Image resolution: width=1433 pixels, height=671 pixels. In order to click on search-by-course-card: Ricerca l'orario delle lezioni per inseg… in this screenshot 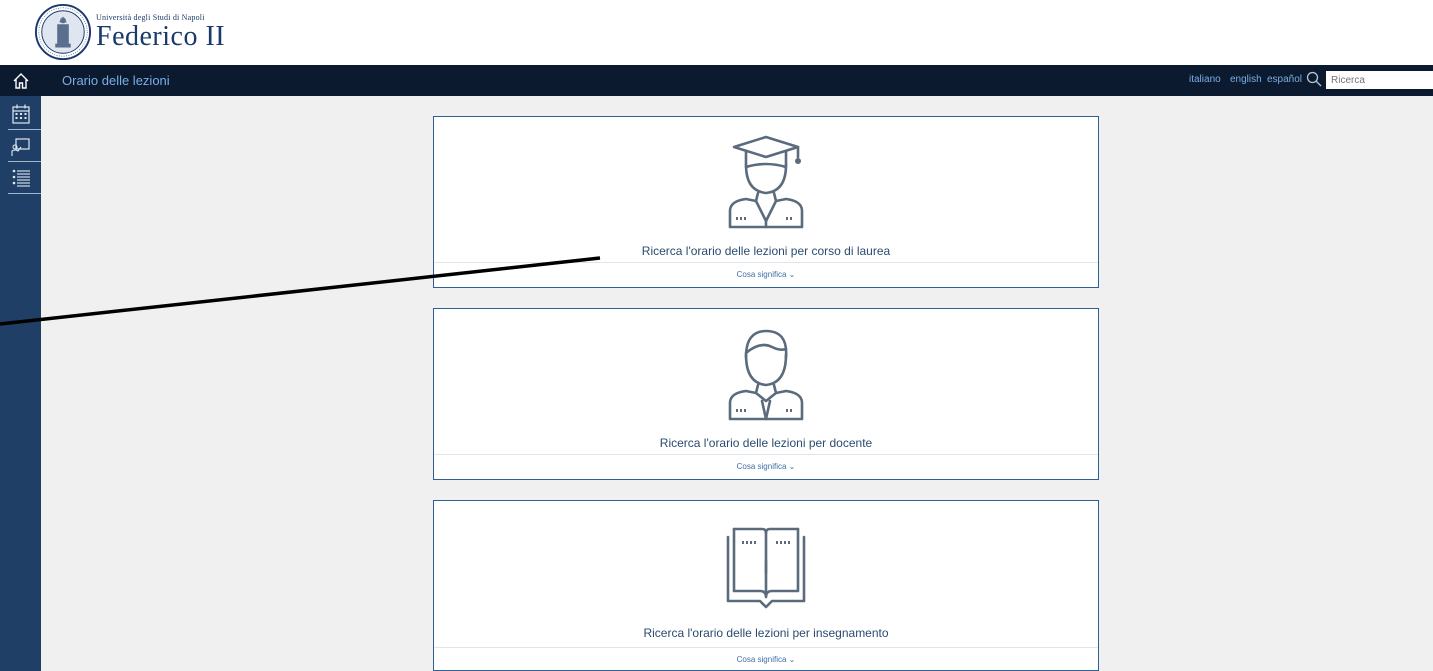, I will do `click(766, 585)`.